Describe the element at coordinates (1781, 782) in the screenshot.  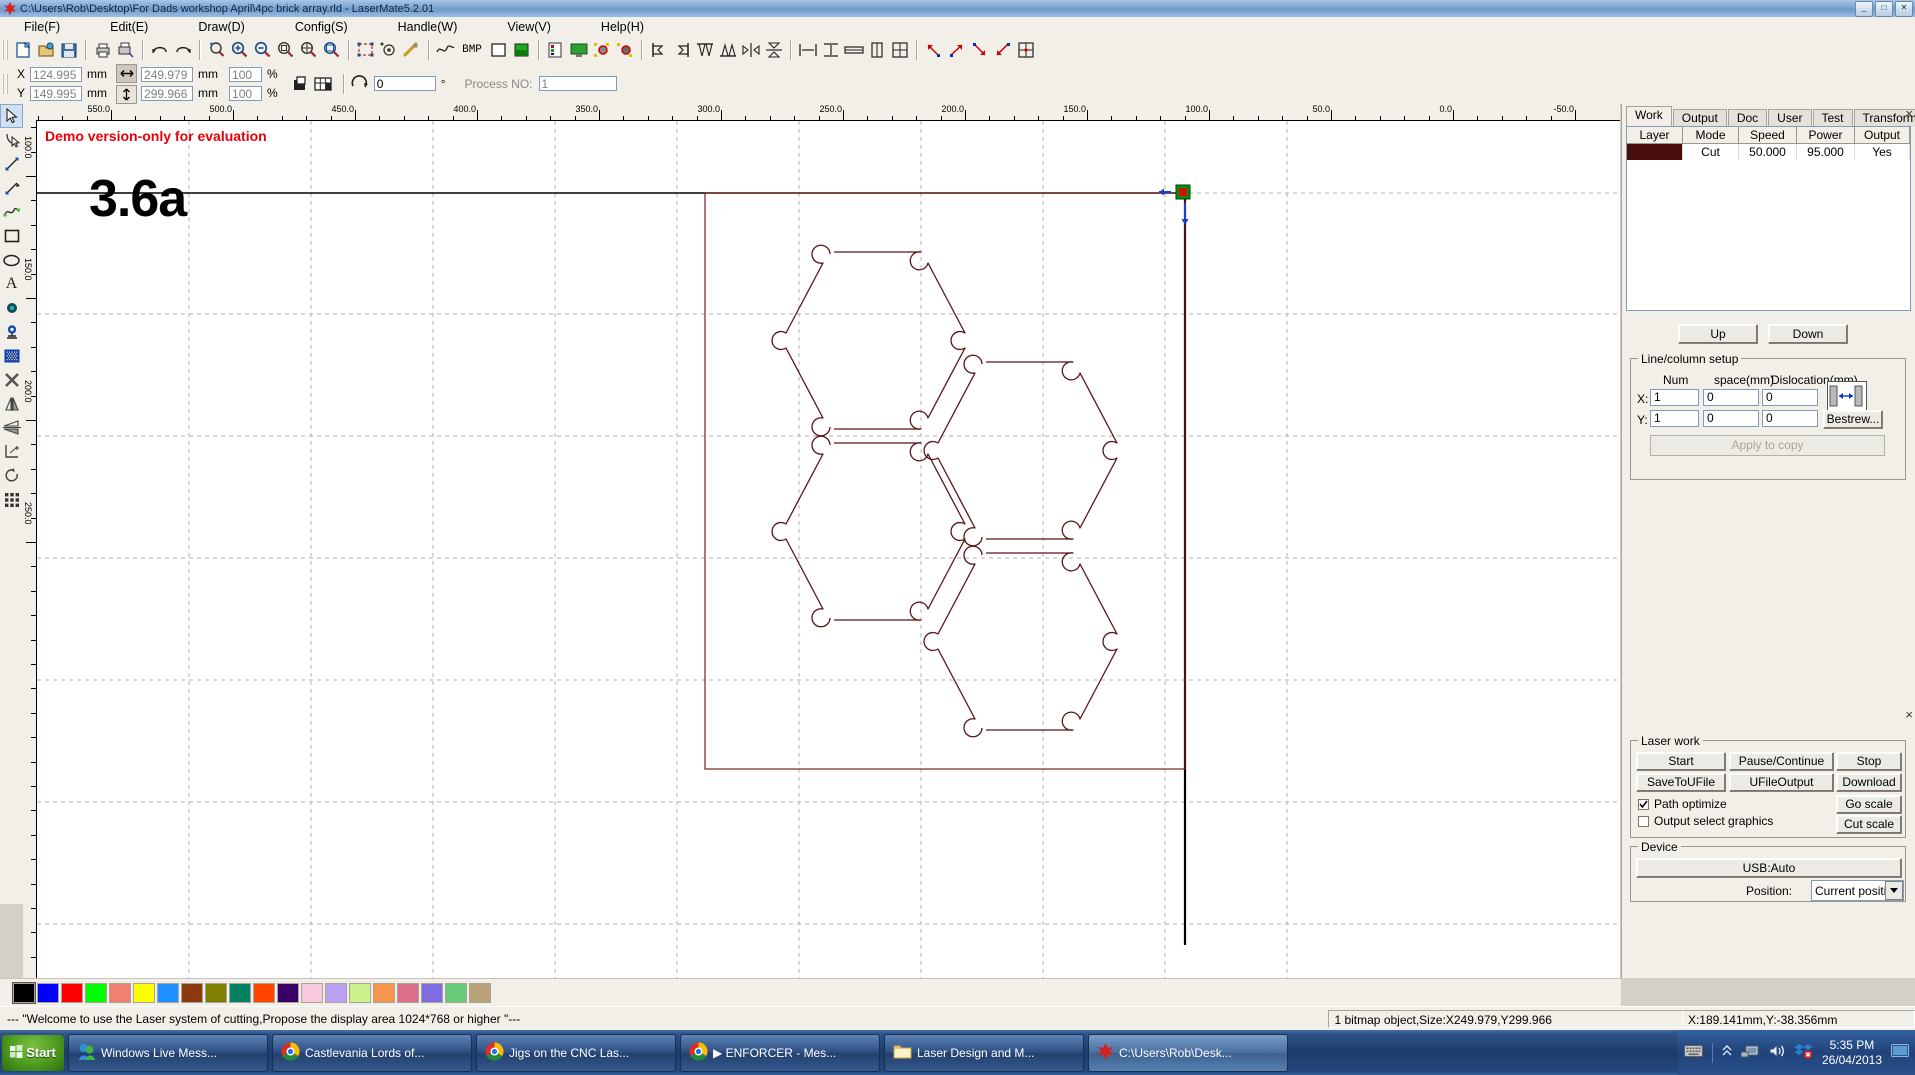
I see `ufile-output-button: UFileOutput` at that location.